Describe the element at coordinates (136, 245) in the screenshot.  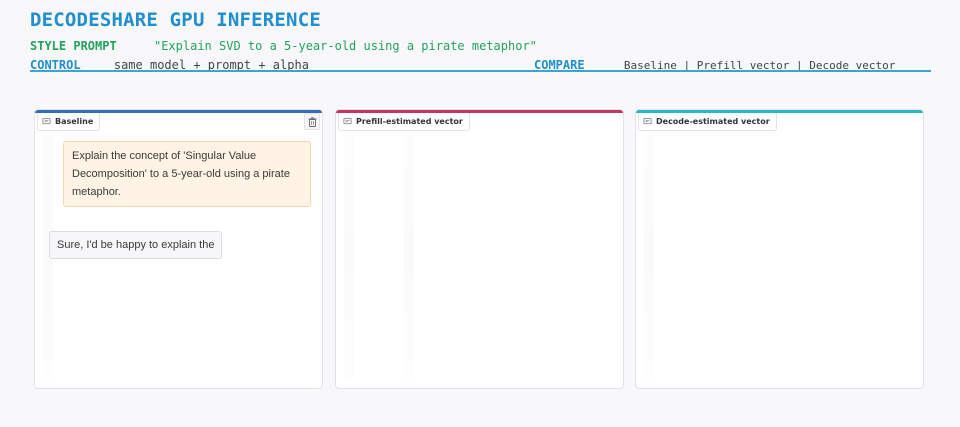
I see `assistant-message: Sure, I'd be happy to explain the` at that location.